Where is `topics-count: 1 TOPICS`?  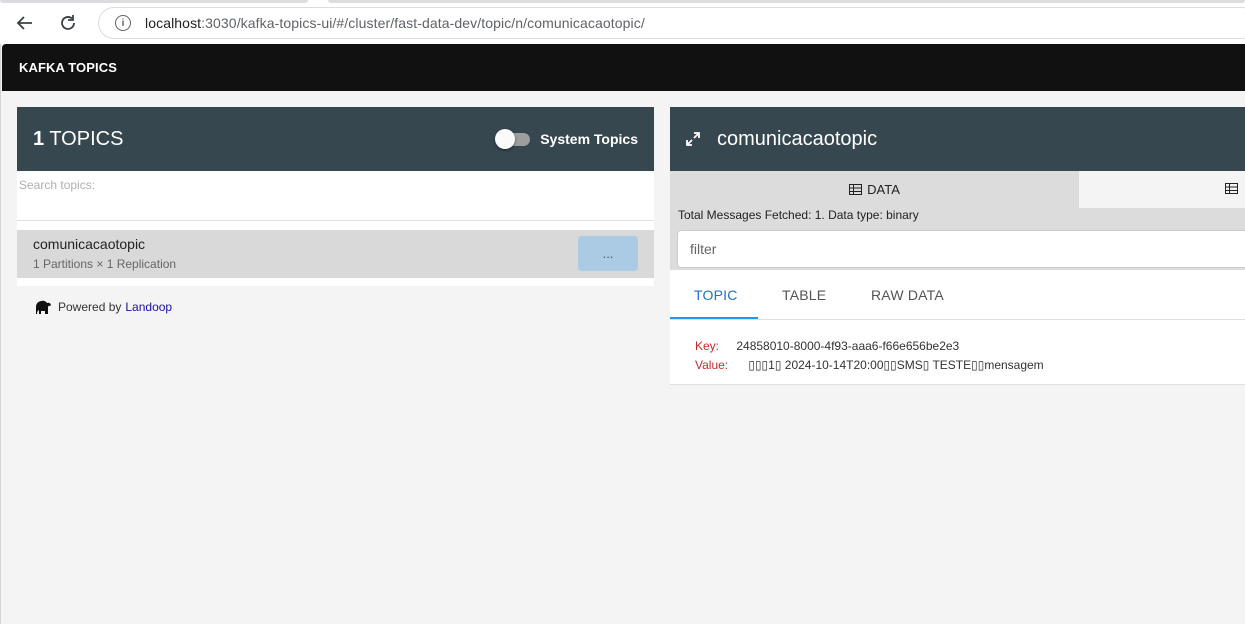 topics-count: 1 TOPICS is located at coordinates (78, 138).